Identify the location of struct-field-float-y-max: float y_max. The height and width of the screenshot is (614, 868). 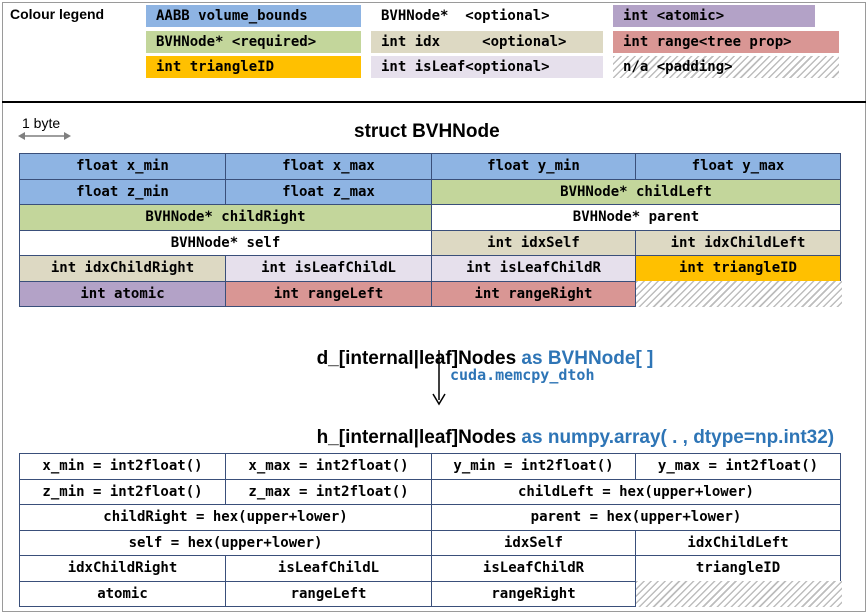
(738, 166).